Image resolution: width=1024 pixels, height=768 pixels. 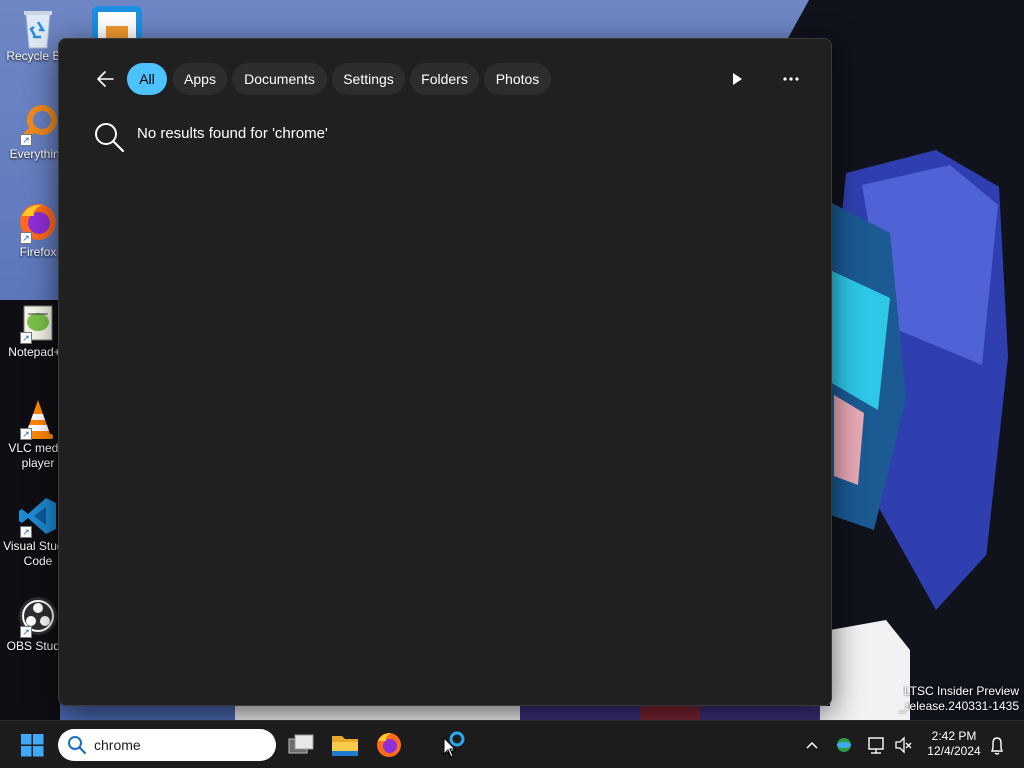 I want to click on play-icon, so click(x=737, y=79).